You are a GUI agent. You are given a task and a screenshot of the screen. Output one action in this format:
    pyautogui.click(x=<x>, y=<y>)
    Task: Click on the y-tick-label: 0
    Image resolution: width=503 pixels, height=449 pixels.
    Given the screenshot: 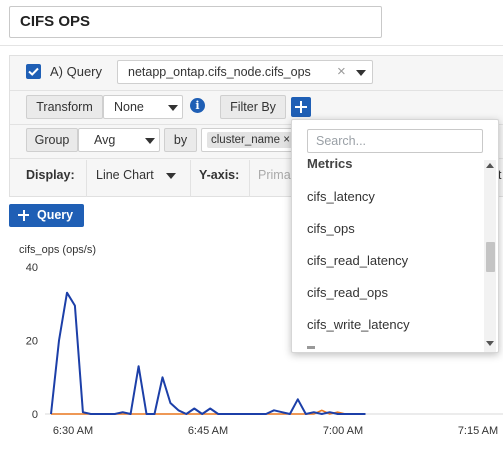 What is the action you would take?
    pyautogui.click(x=35, y=415)
    